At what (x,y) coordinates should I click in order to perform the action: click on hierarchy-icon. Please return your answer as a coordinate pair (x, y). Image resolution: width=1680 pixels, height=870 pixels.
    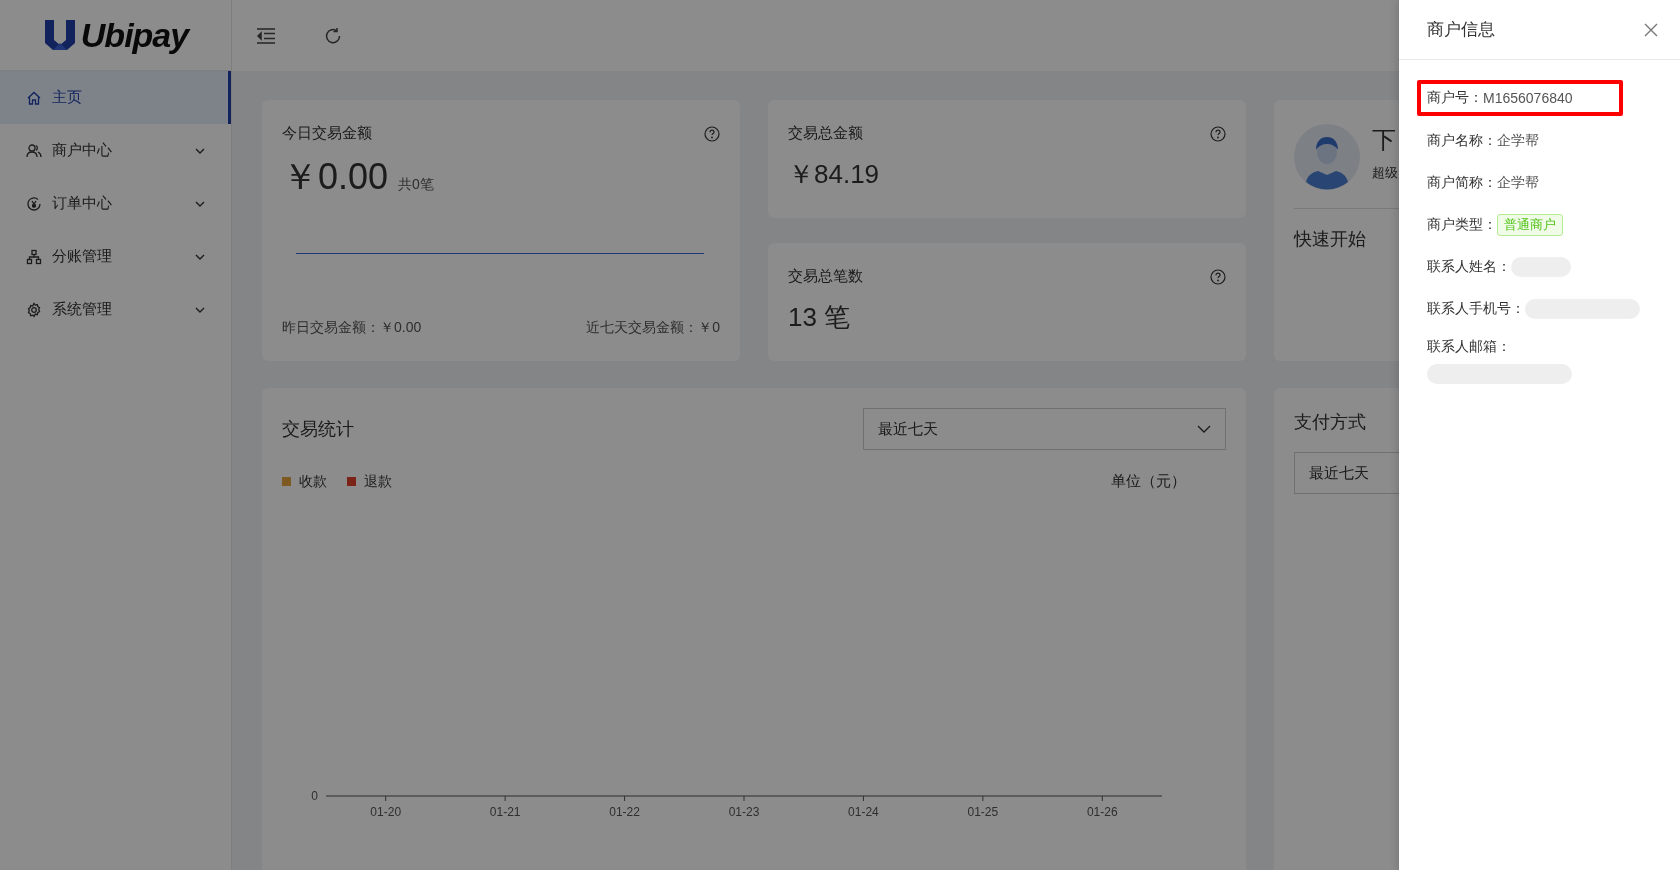
    Looking at the image, I should click on (34, 256).